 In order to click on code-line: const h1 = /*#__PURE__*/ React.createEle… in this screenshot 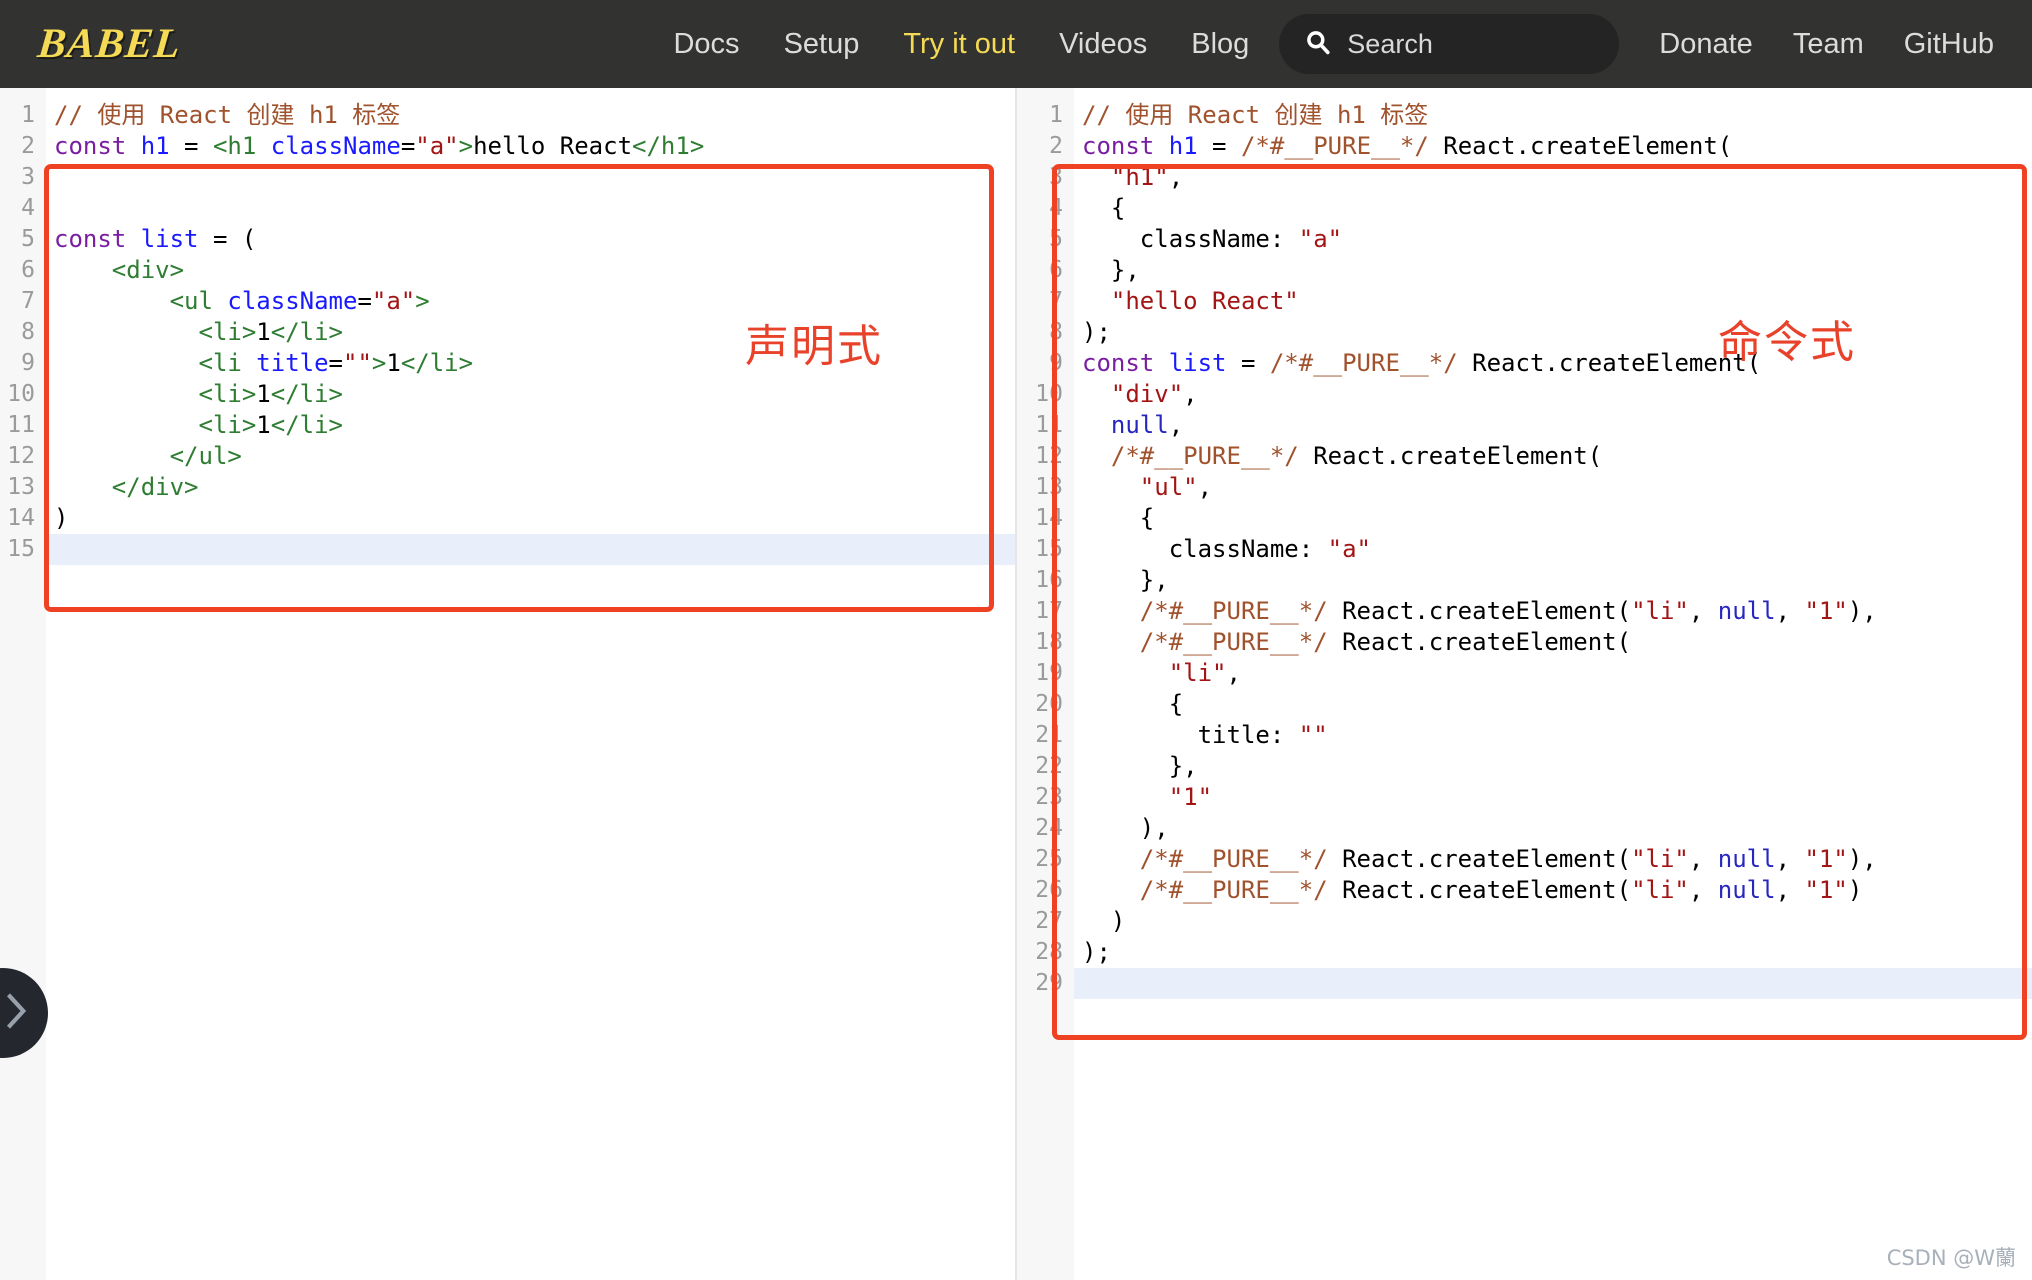, I will do `click(1553, 146)`.